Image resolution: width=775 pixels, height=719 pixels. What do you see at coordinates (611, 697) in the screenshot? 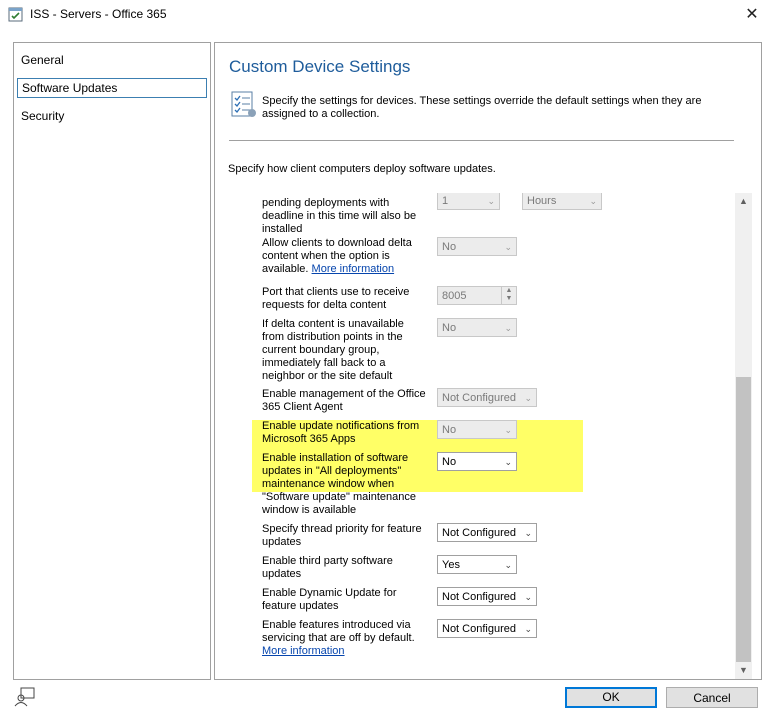
I see `ok-button: OK` at bounding box center [611, 697].